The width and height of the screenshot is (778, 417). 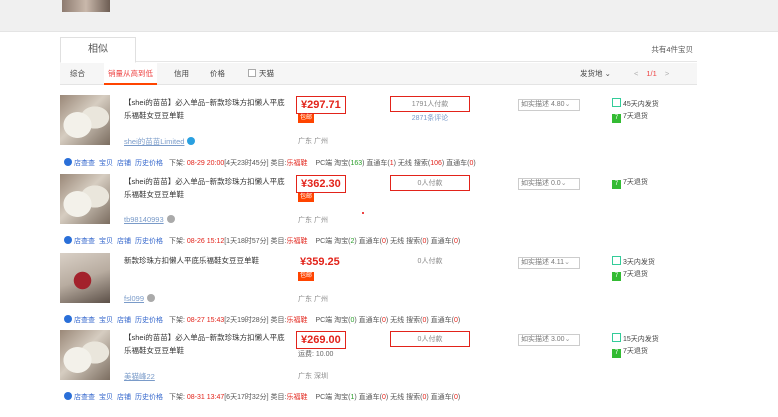 What do you see at coordinates (144, 219) in the screenshot?
I see `shop-name: tb98140993` at bounding box center [144, 219].